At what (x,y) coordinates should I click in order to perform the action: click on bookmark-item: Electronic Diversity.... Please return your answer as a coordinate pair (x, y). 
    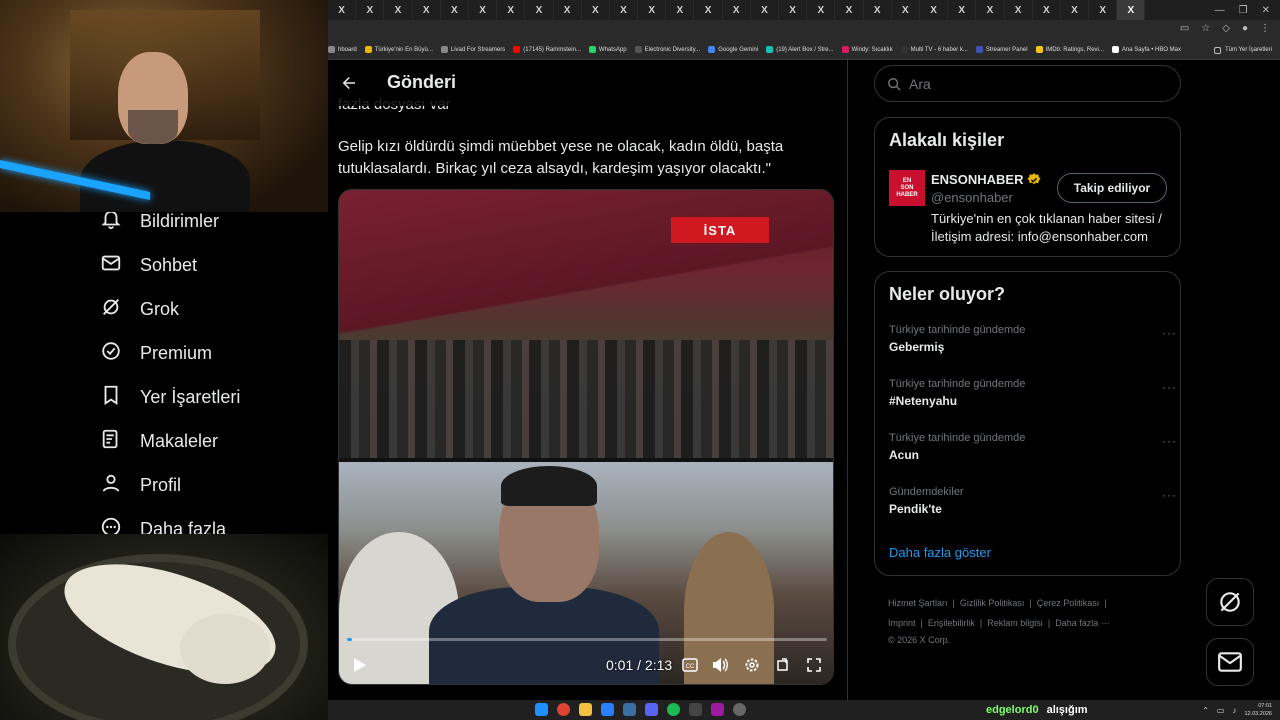
    Looking at the image, I should click on (667, 49).